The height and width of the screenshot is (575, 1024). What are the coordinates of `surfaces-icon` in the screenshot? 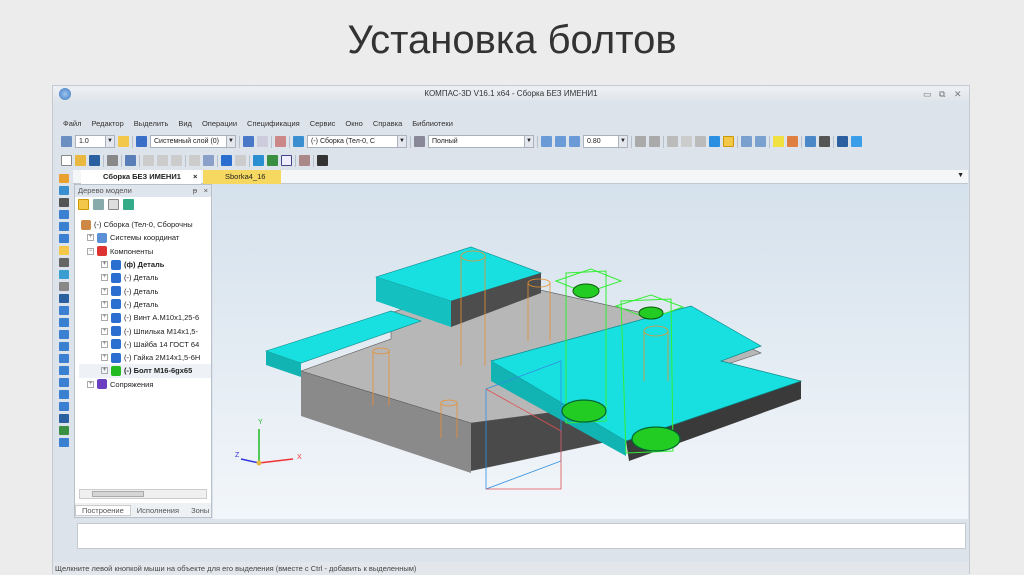 It's located at (64, 274).